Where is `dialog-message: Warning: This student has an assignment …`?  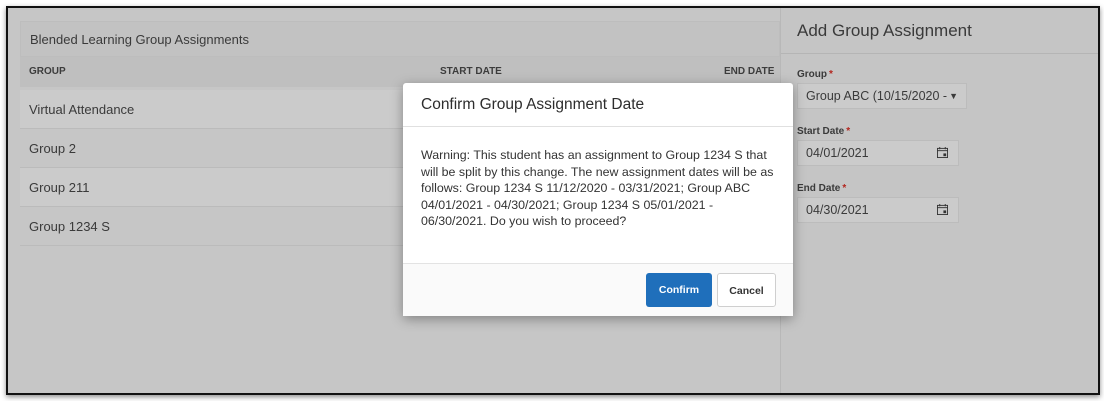
dialog-message: Warning: This student has an assignment … is located at coordinates (599, 188).